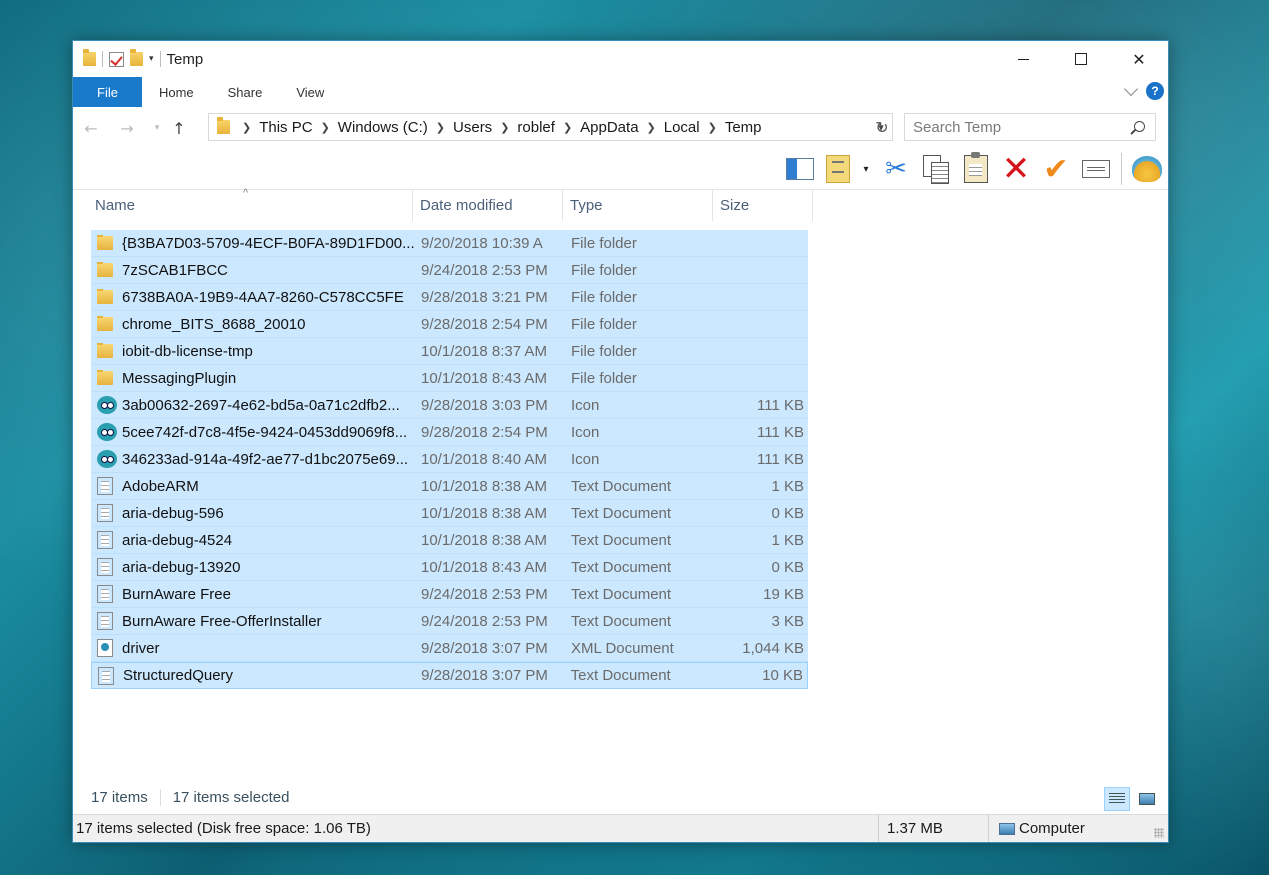 The image size is (1269, 875). I want to click on copy-icon, so click(936, 169).